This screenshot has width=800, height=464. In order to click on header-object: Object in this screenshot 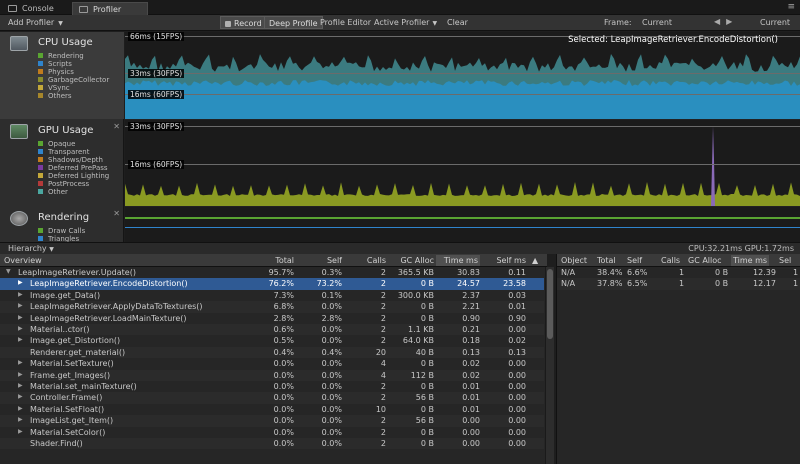, I will do `click(574, 260)`.